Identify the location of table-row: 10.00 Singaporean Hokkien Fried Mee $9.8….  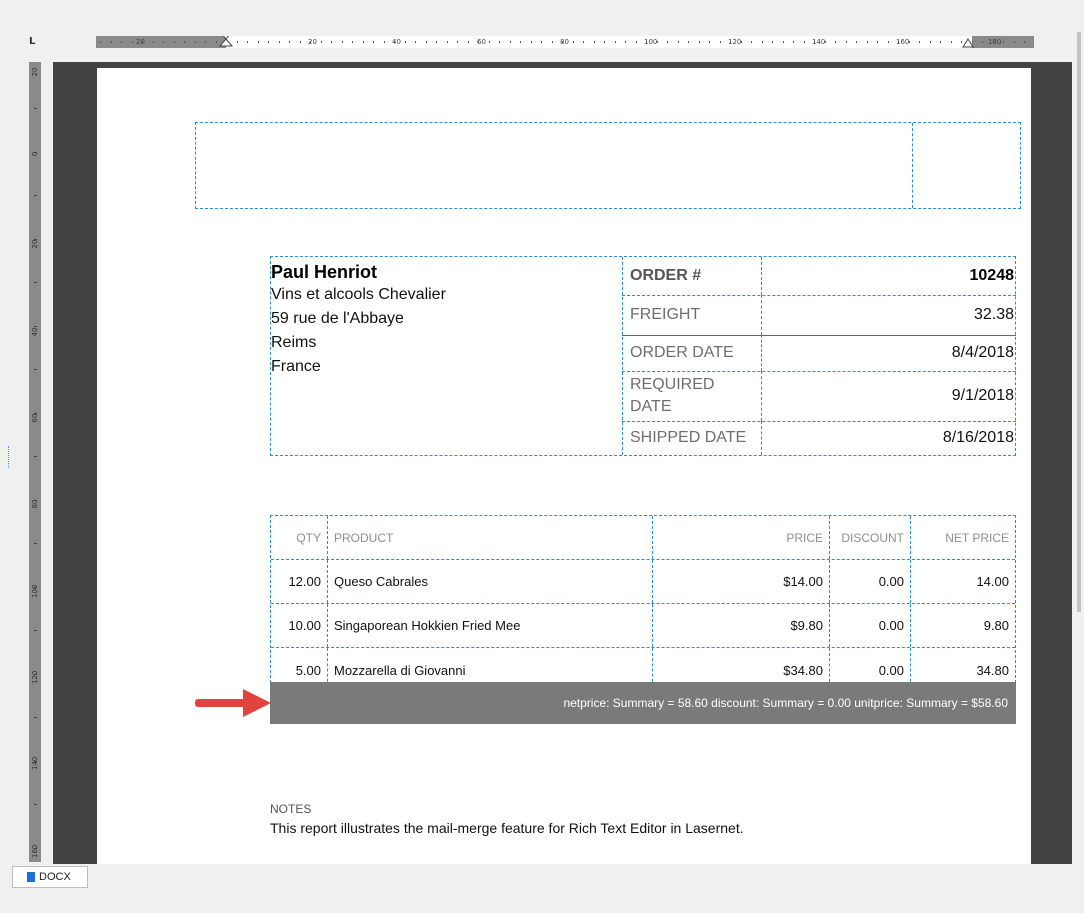
(643, 626).